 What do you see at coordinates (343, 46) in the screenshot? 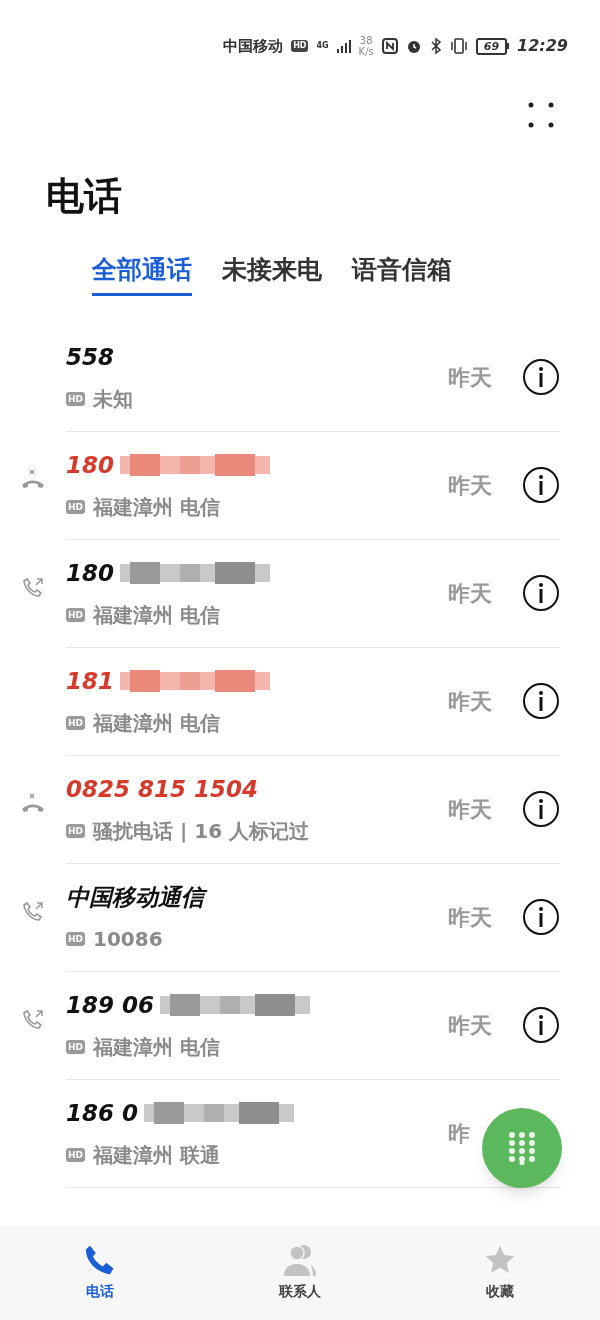
I see `signal-icon` at bounding box center [343, 46].